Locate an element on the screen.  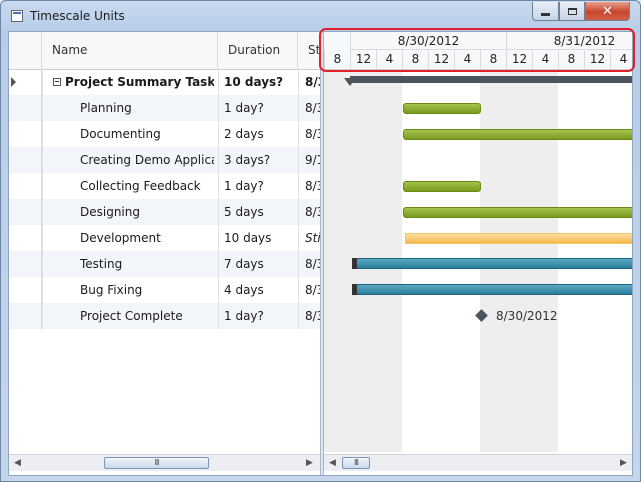
maximize-icon is located at coordinates (572, 11).